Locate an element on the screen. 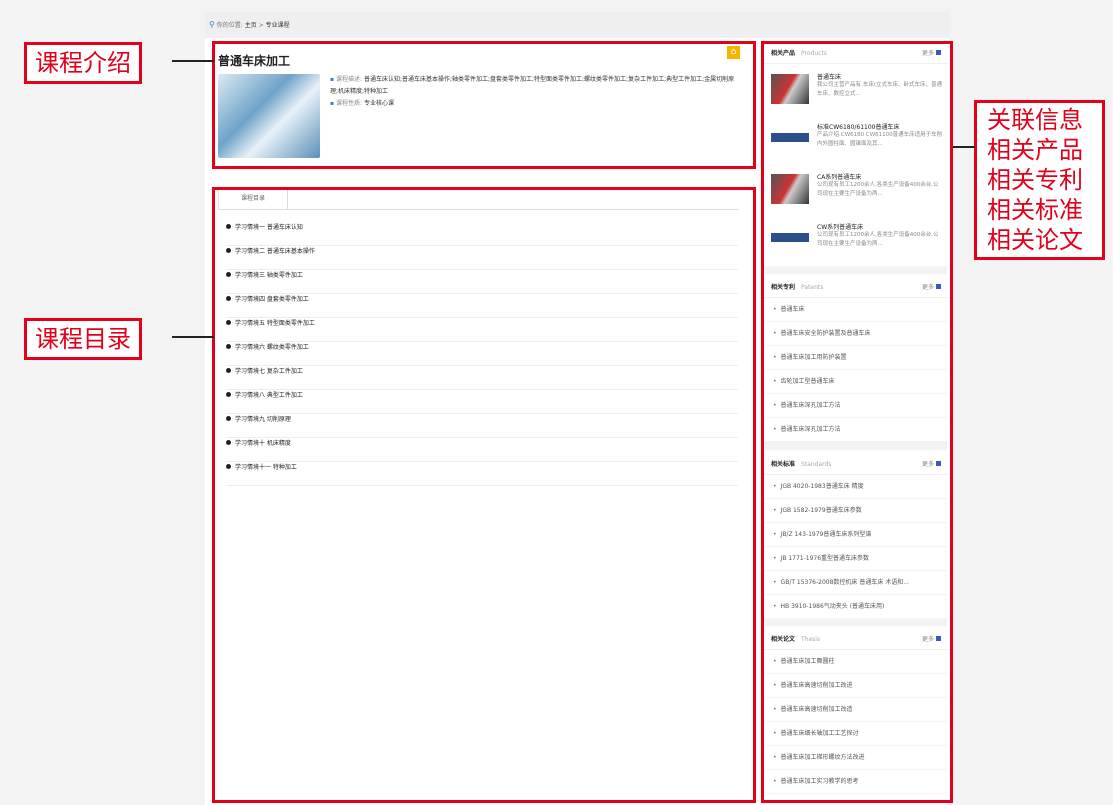 The height and width of the screenshot is (805, 1113). callout-course-intro: 课程介绍 is located at coordinates (83, 63).